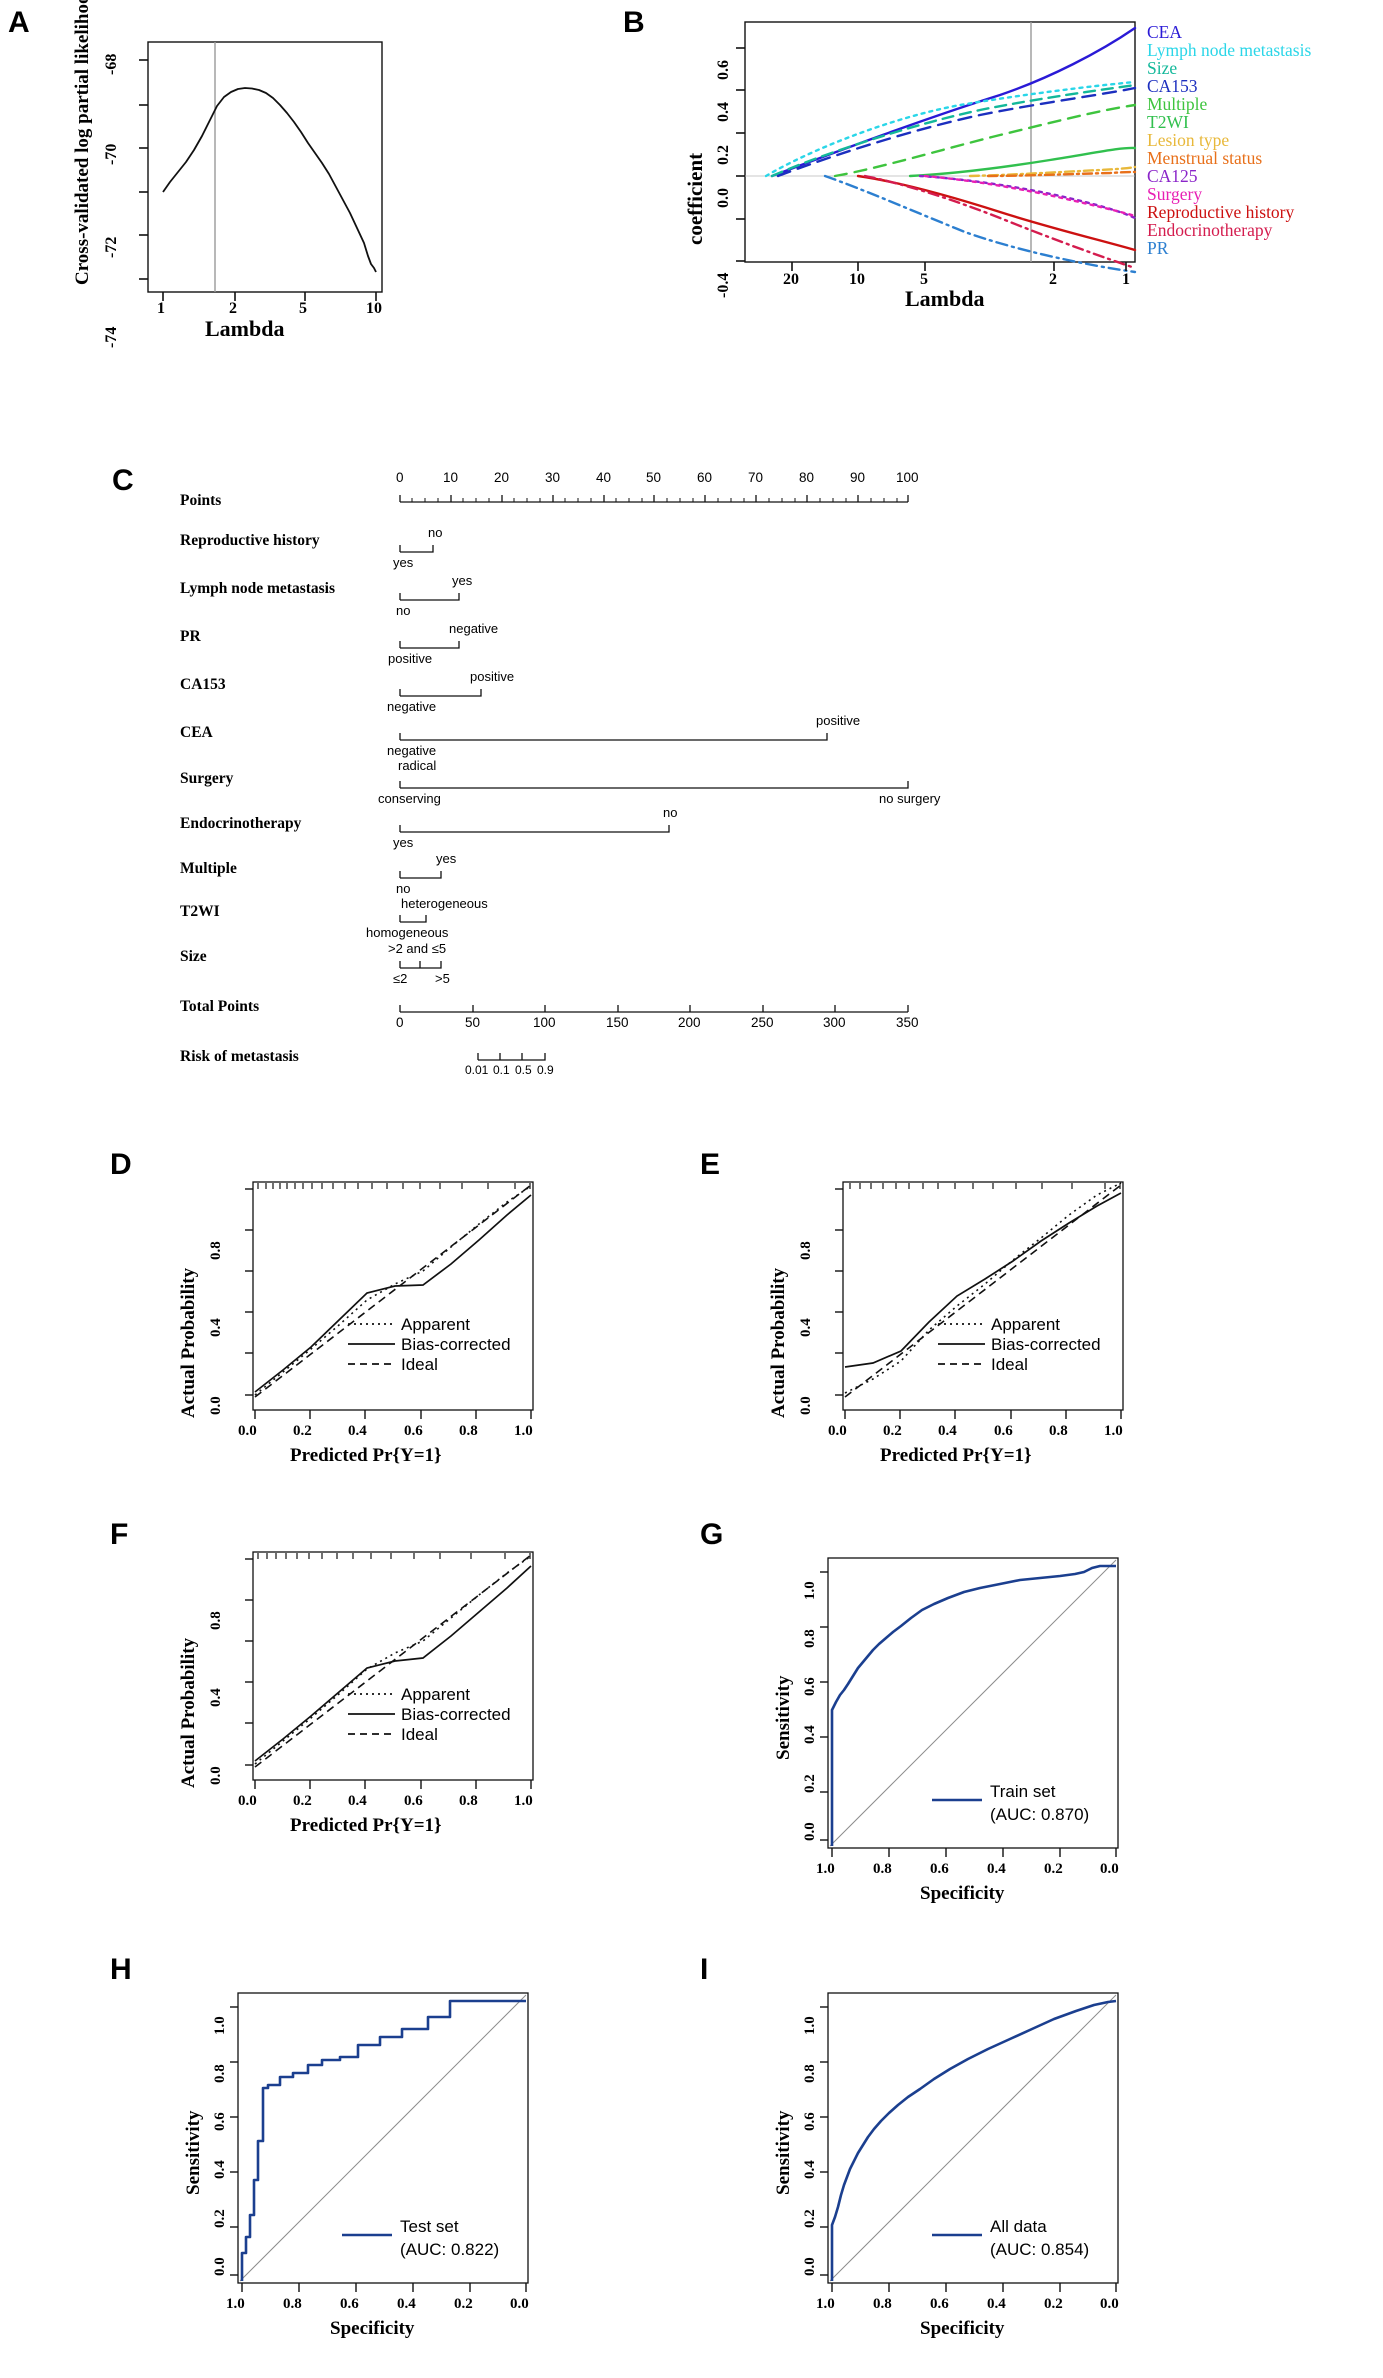 This screenshot has height=2378, width=1383. I want to click on panel-a-ytick-2: -72, so click(111, 247).